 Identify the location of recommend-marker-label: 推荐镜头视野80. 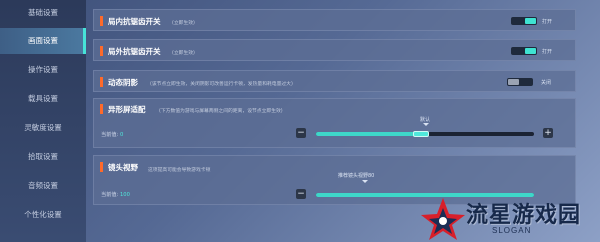
(356, 176).